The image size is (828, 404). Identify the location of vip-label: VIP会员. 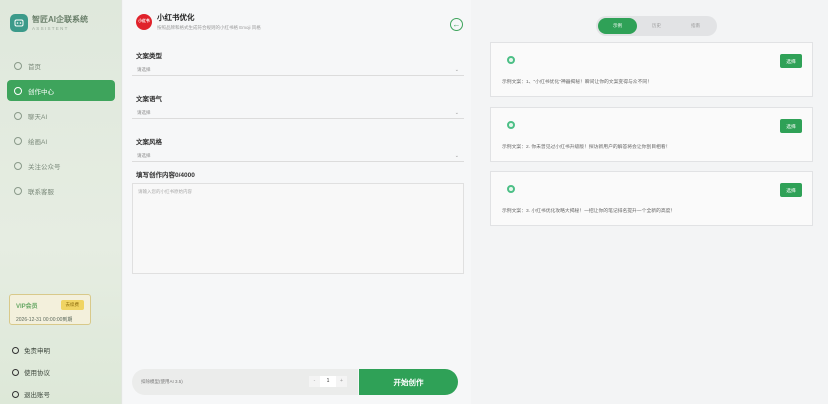
(27, 306).